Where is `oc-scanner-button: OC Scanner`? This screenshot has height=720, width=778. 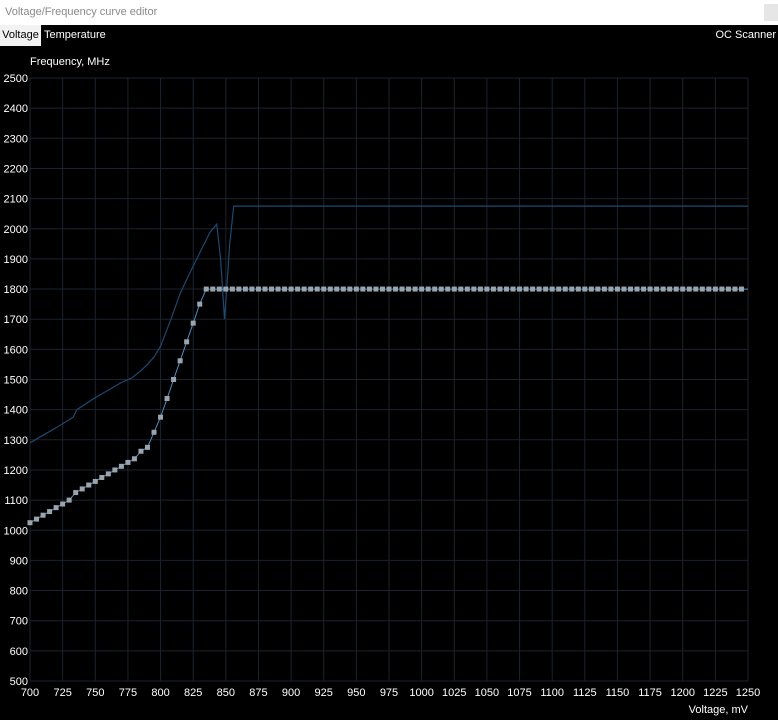 oc-scanner-button: OC Scanner is located at coordinates (745, 35).